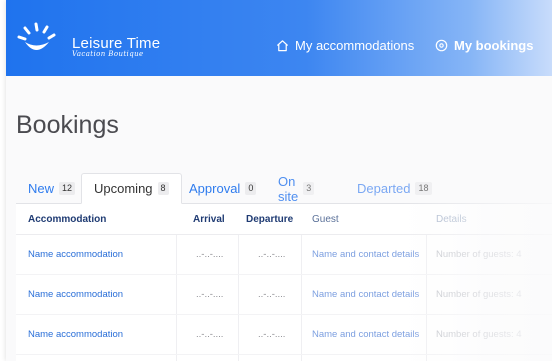  What do you see at coordinates (36, 36) in the screenshot?
I see `sun-logo-icon` at bounding box center [36, 36].